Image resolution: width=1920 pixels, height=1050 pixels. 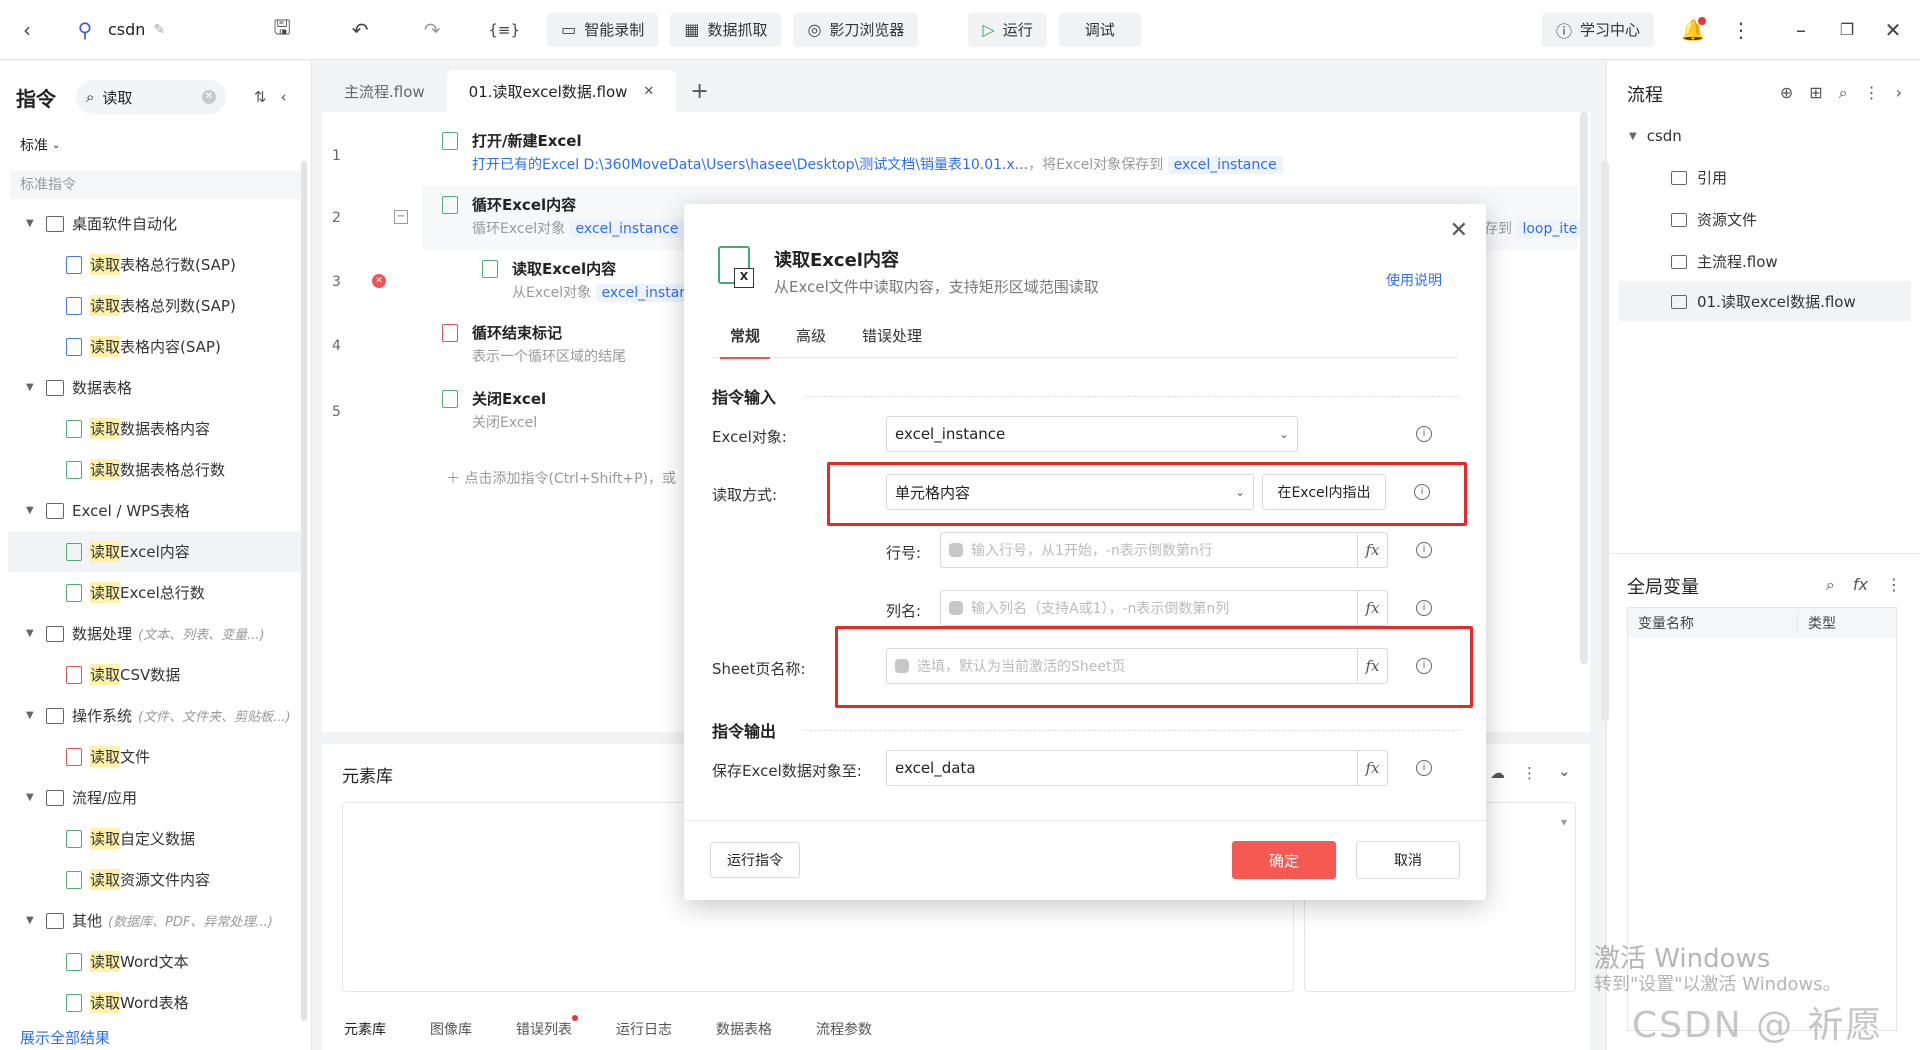 What do you see at coordinates (155, 264) in the screenshot?
I see `command-item: 读取 表格总行数(SAP)` at bounding box center [155, 264].